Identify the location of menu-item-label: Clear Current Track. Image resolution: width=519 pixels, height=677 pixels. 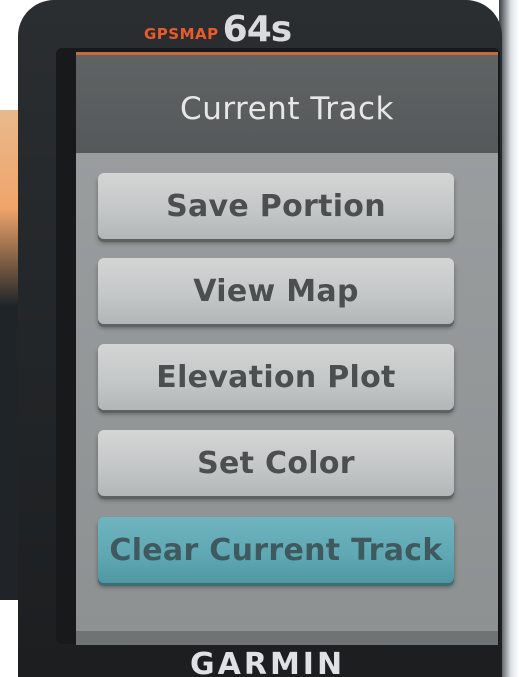
(276, 550).